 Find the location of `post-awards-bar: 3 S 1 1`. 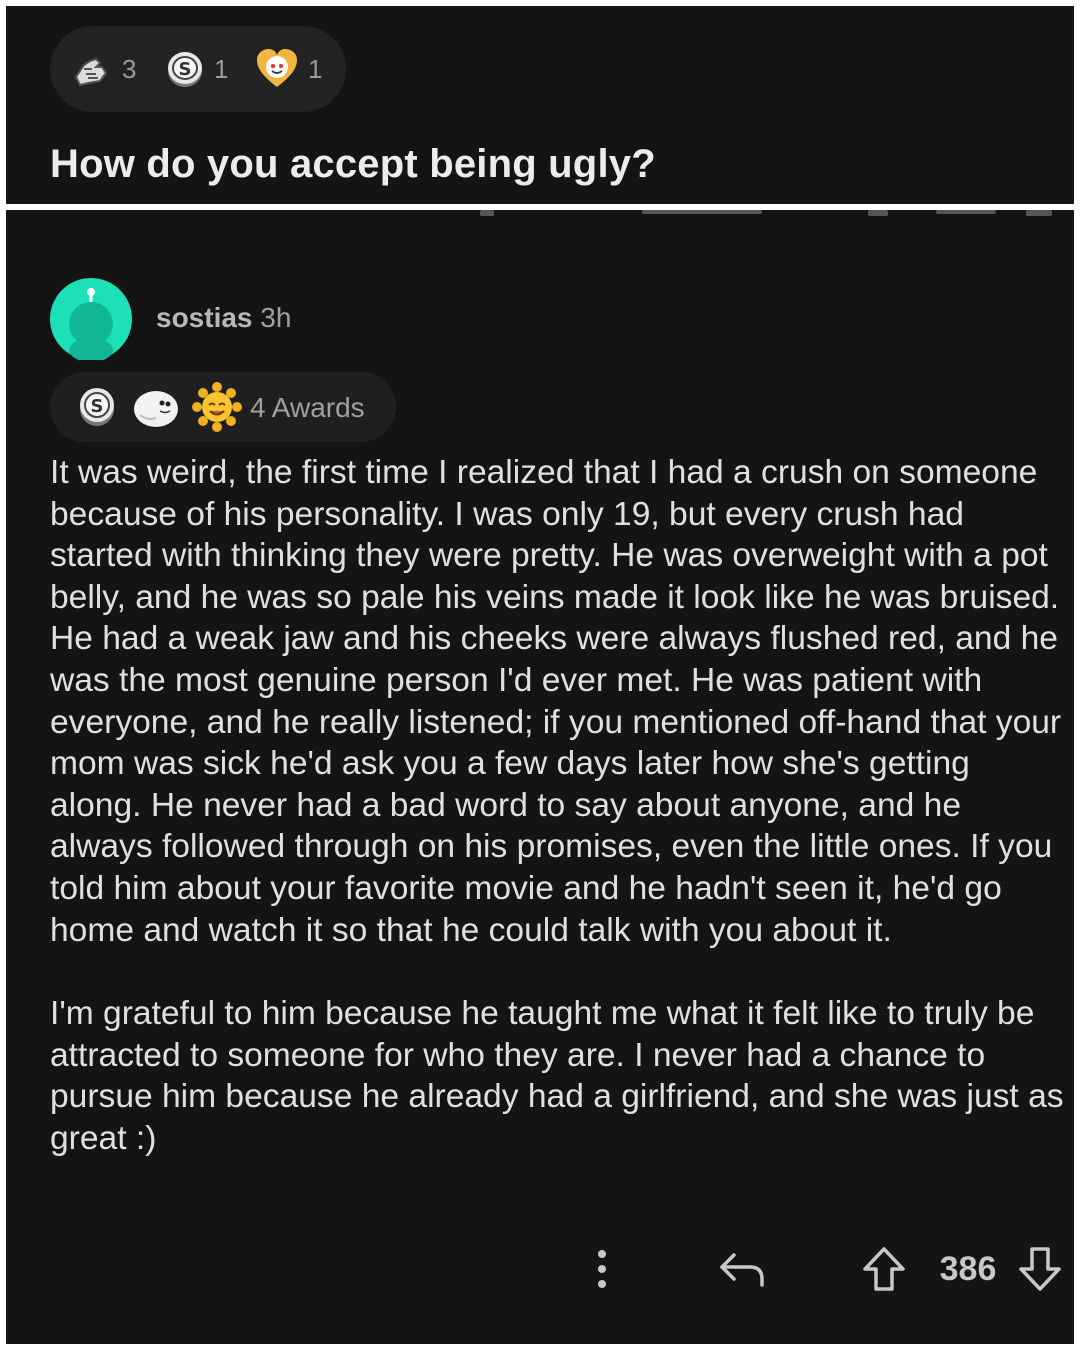

post-awards-bar: 3 S 1 1 is located at coordinates (198, 69).